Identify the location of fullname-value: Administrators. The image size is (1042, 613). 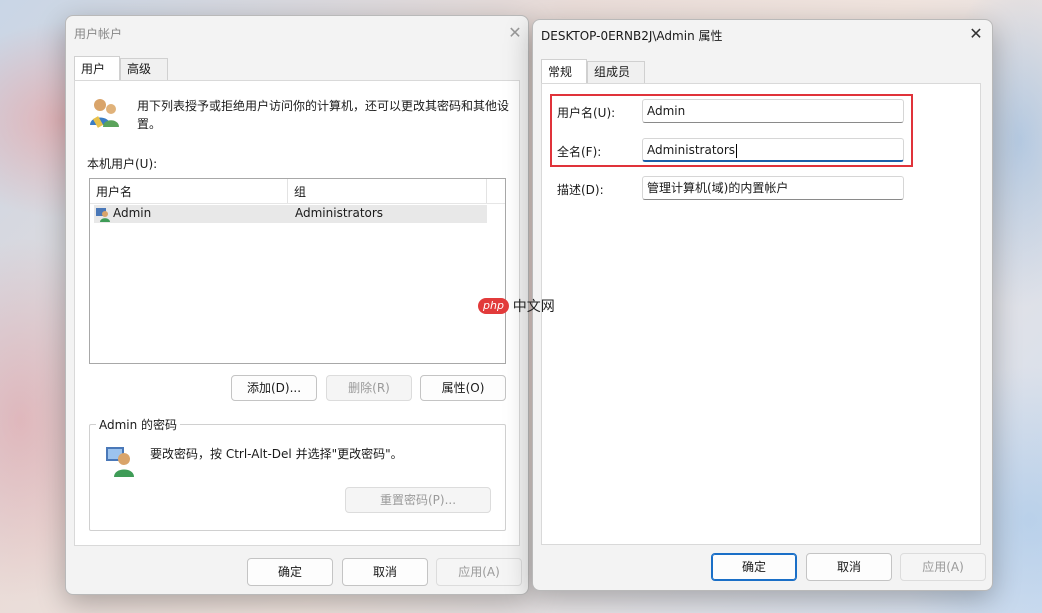
(691, 150).